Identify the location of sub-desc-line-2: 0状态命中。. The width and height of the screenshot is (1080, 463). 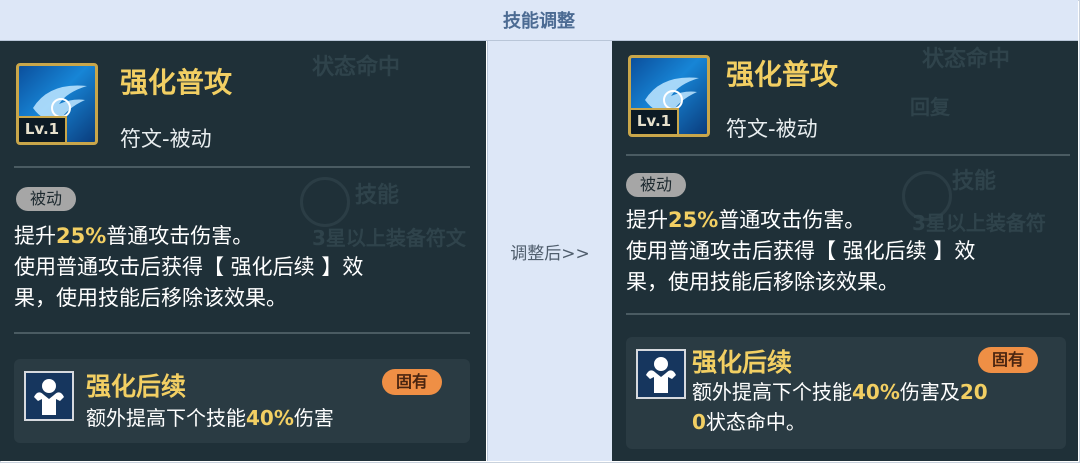
(749, 422).